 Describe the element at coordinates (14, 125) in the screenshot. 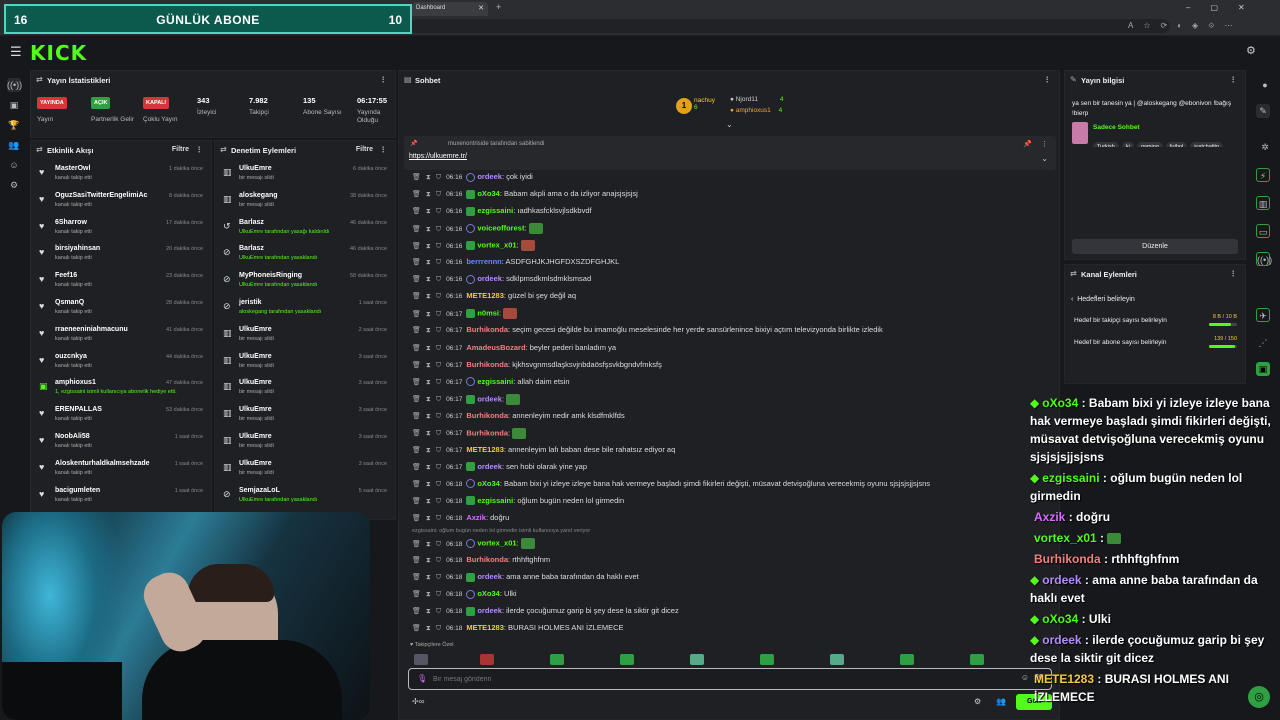

I see `rail-trophy-icon: 🏆` at that location.